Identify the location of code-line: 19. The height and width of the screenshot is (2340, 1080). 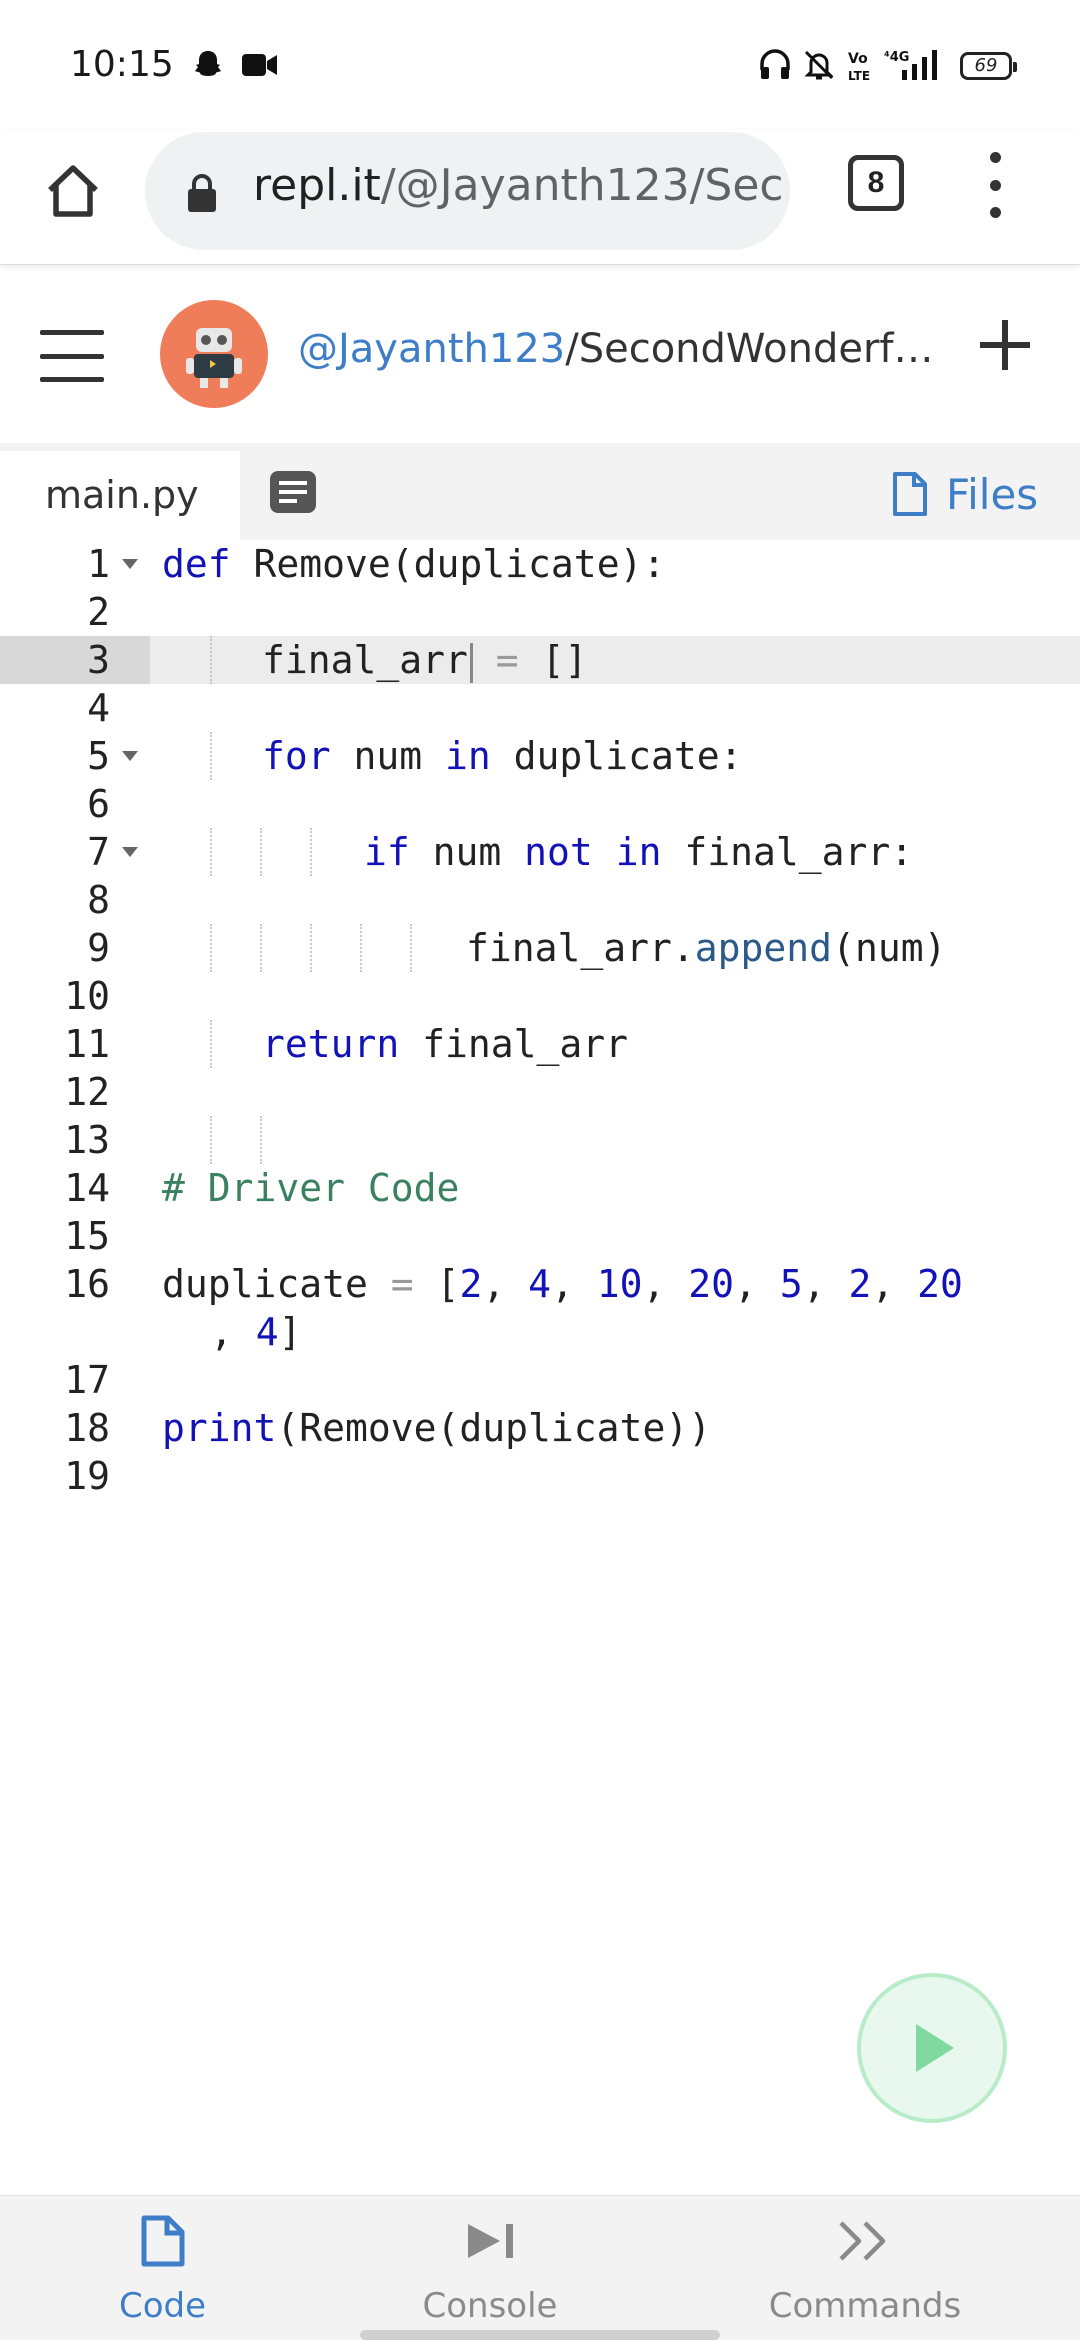
(540, 1476).